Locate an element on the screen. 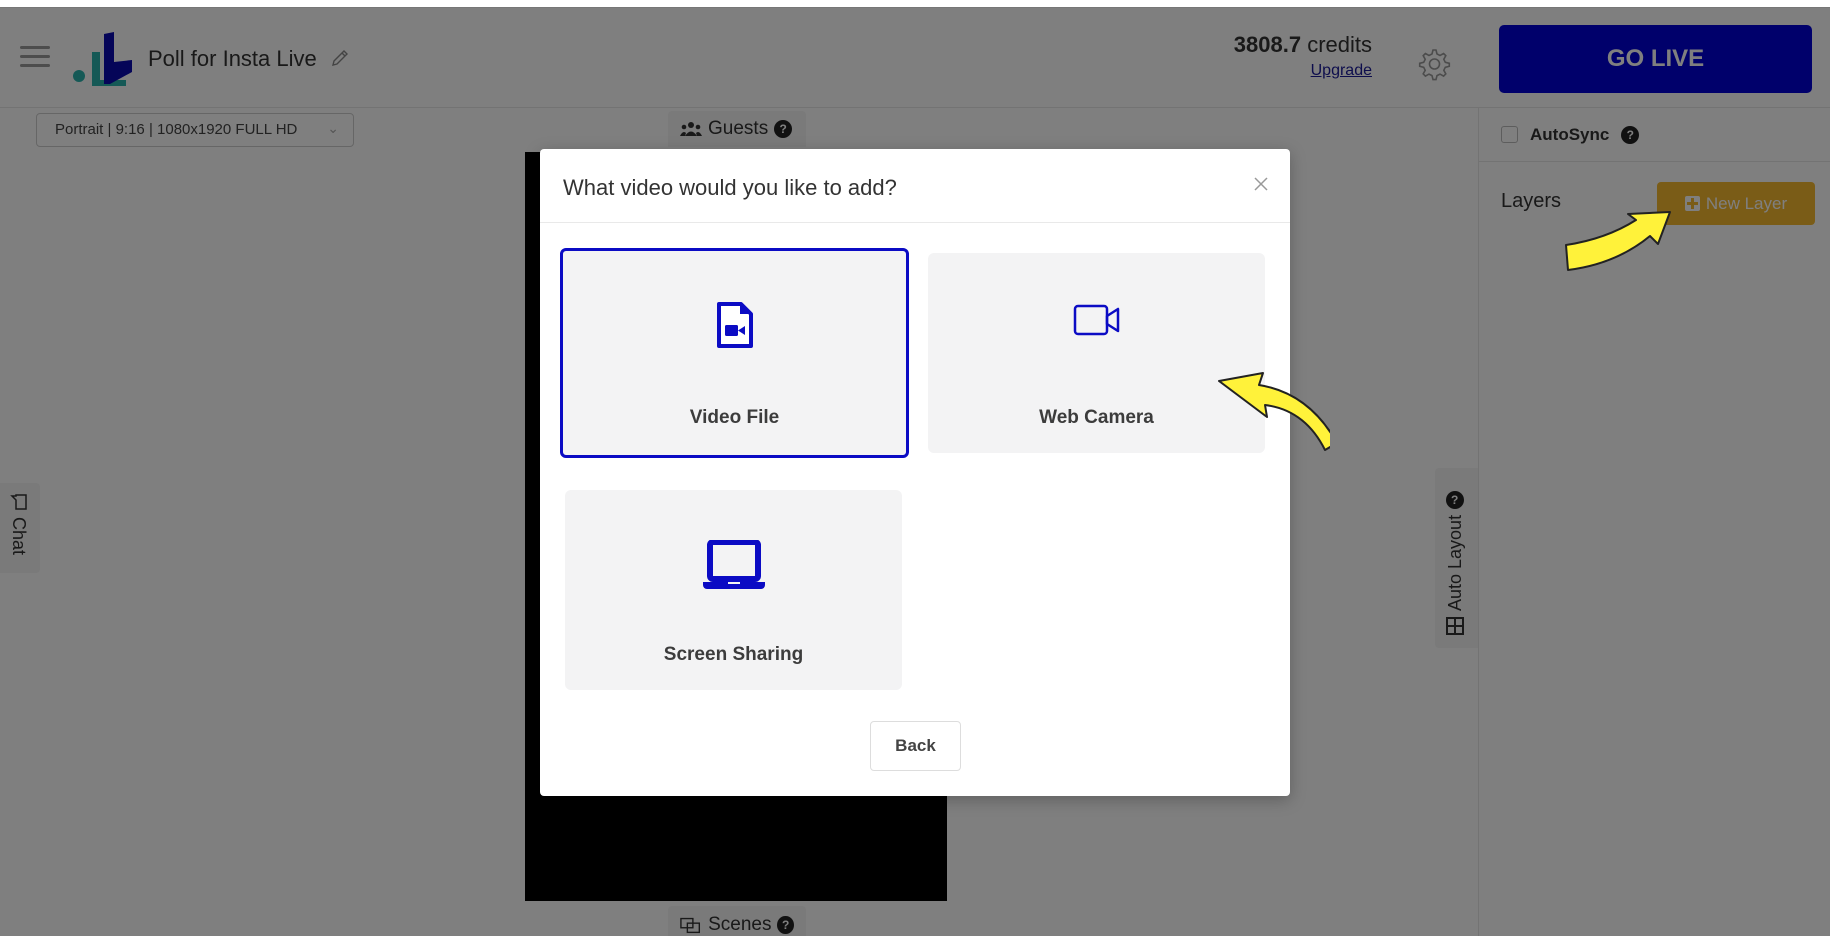 This screenshot has width=1830, height=936. modal-header: What video would you like to add? is located at coordinates (915, 186).